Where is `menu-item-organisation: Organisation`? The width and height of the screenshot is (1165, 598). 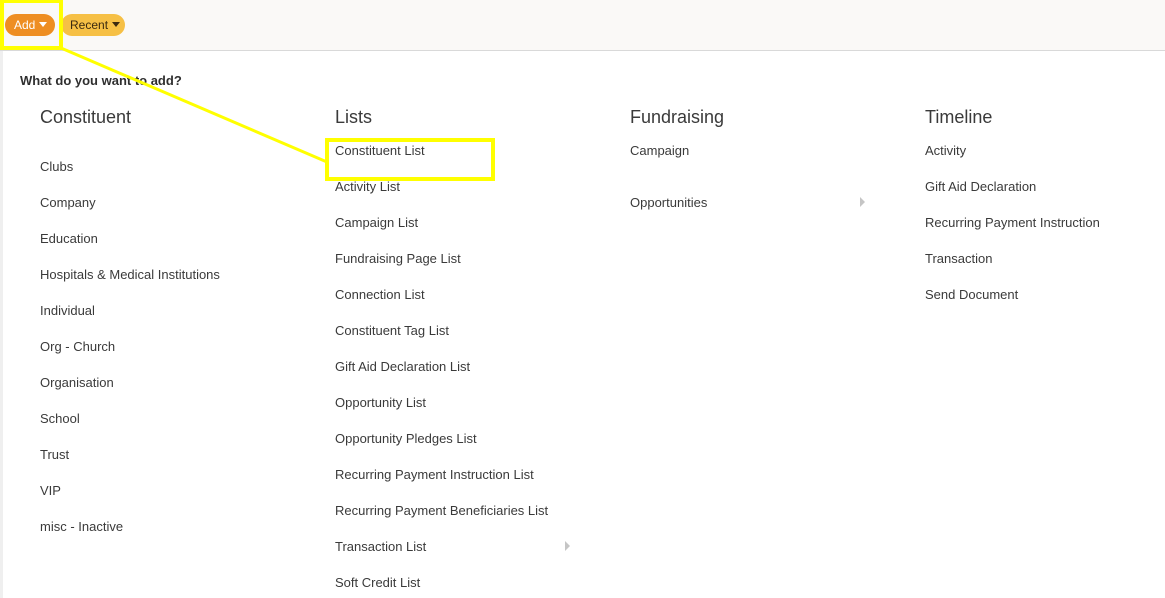
menu-item-organisation: Organisation is located at coordinates (77, 383).